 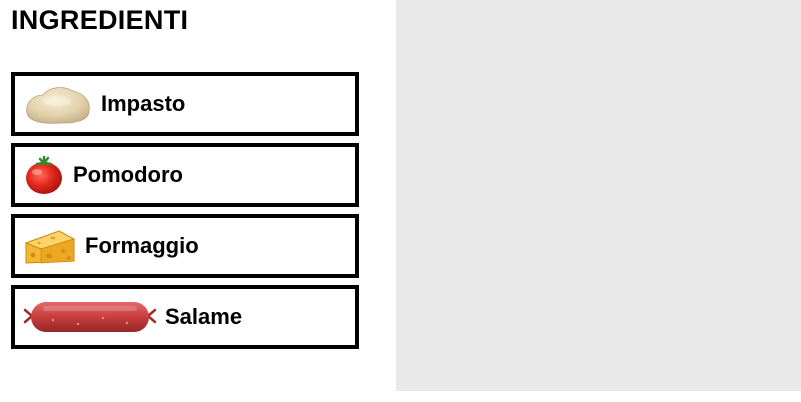 What do you see at coordinates (204, 316) in the screenshot?
I see `ingredient-label: Salame` at bounding box center [204, 316].